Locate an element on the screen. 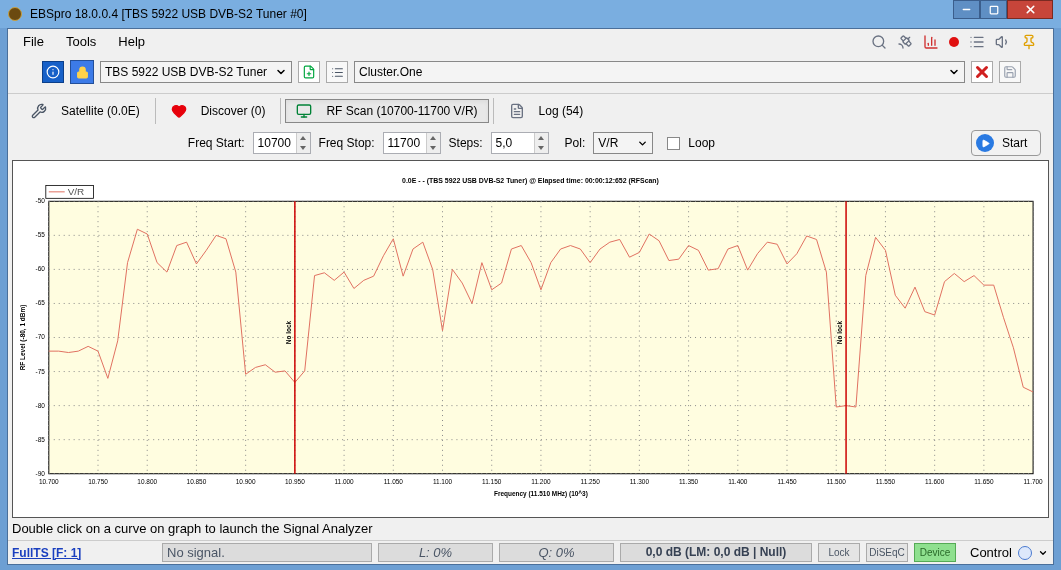 The width and height of the screenshot is (1061, 570). maximize-icon is located at coordinates (993, 9).